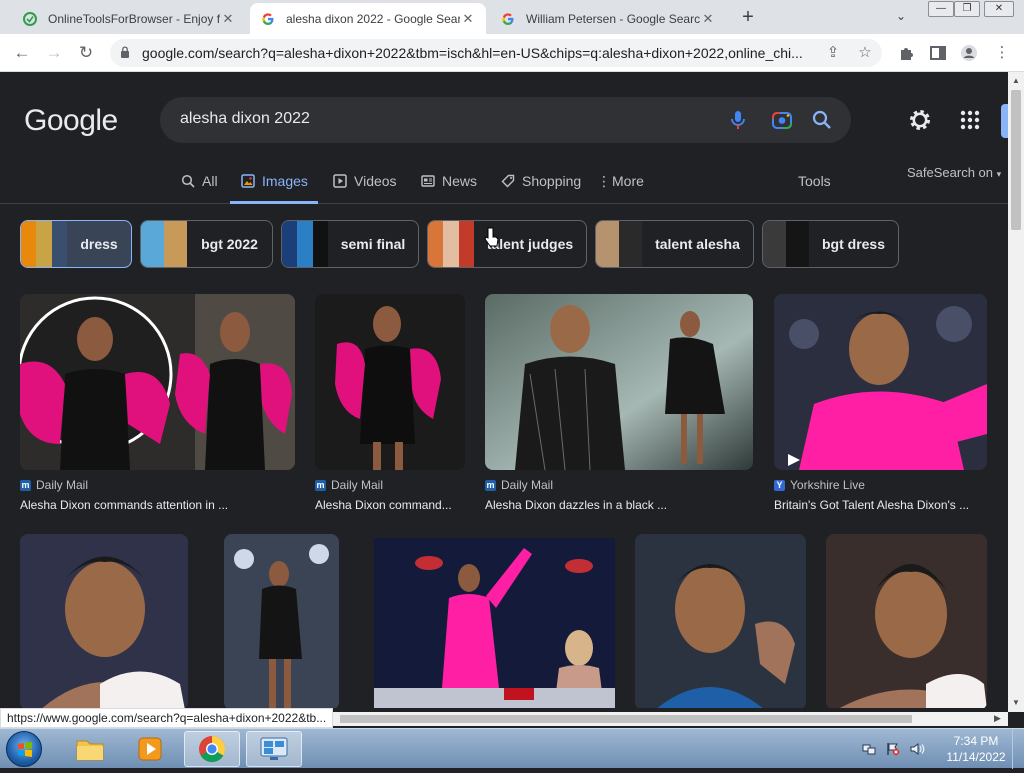  I want to click on file-explorer-folder-icon, so click(90, 749).